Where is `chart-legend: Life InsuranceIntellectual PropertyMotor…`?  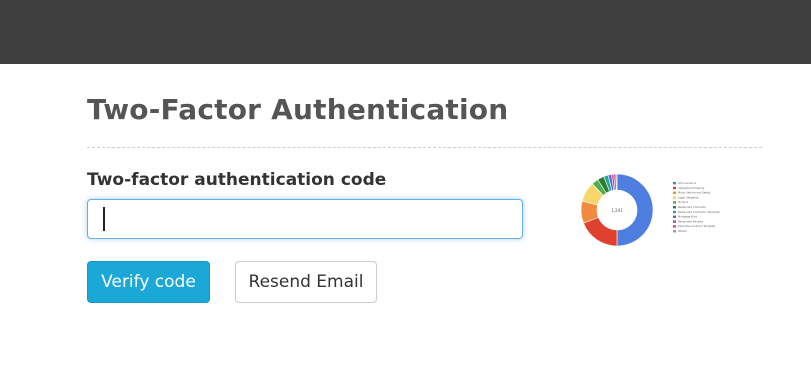
chart-legend: Life InsuranceIntellectual PropertyMotor… is located at coordinates (696, 207).